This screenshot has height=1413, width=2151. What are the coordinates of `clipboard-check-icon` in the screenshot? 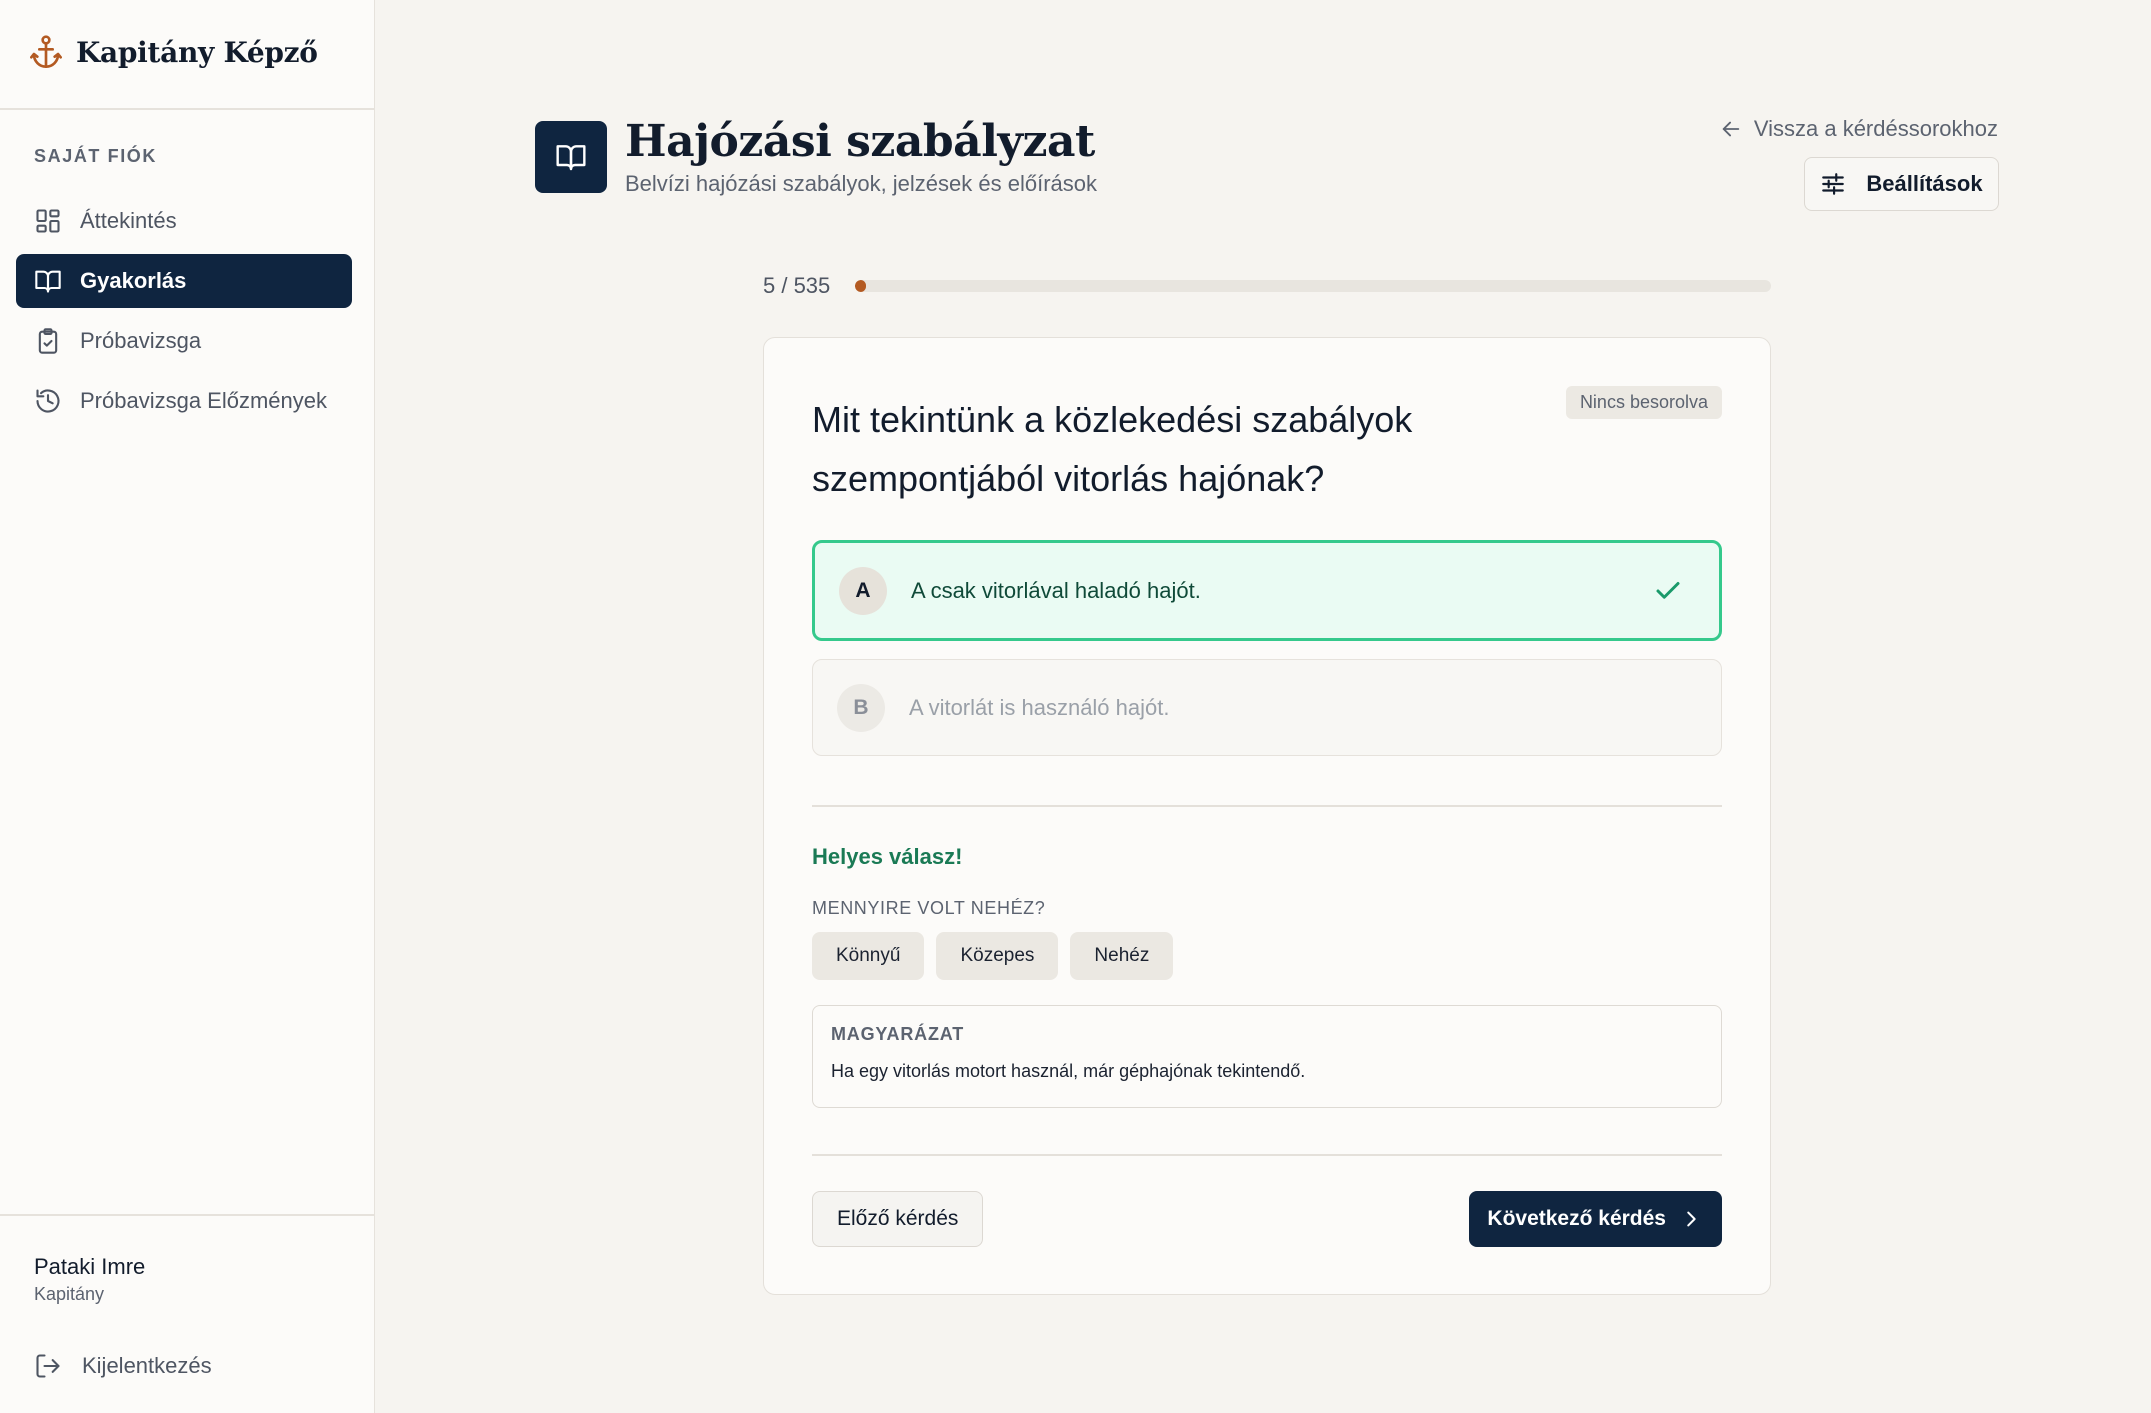 It's located at (48, 341).